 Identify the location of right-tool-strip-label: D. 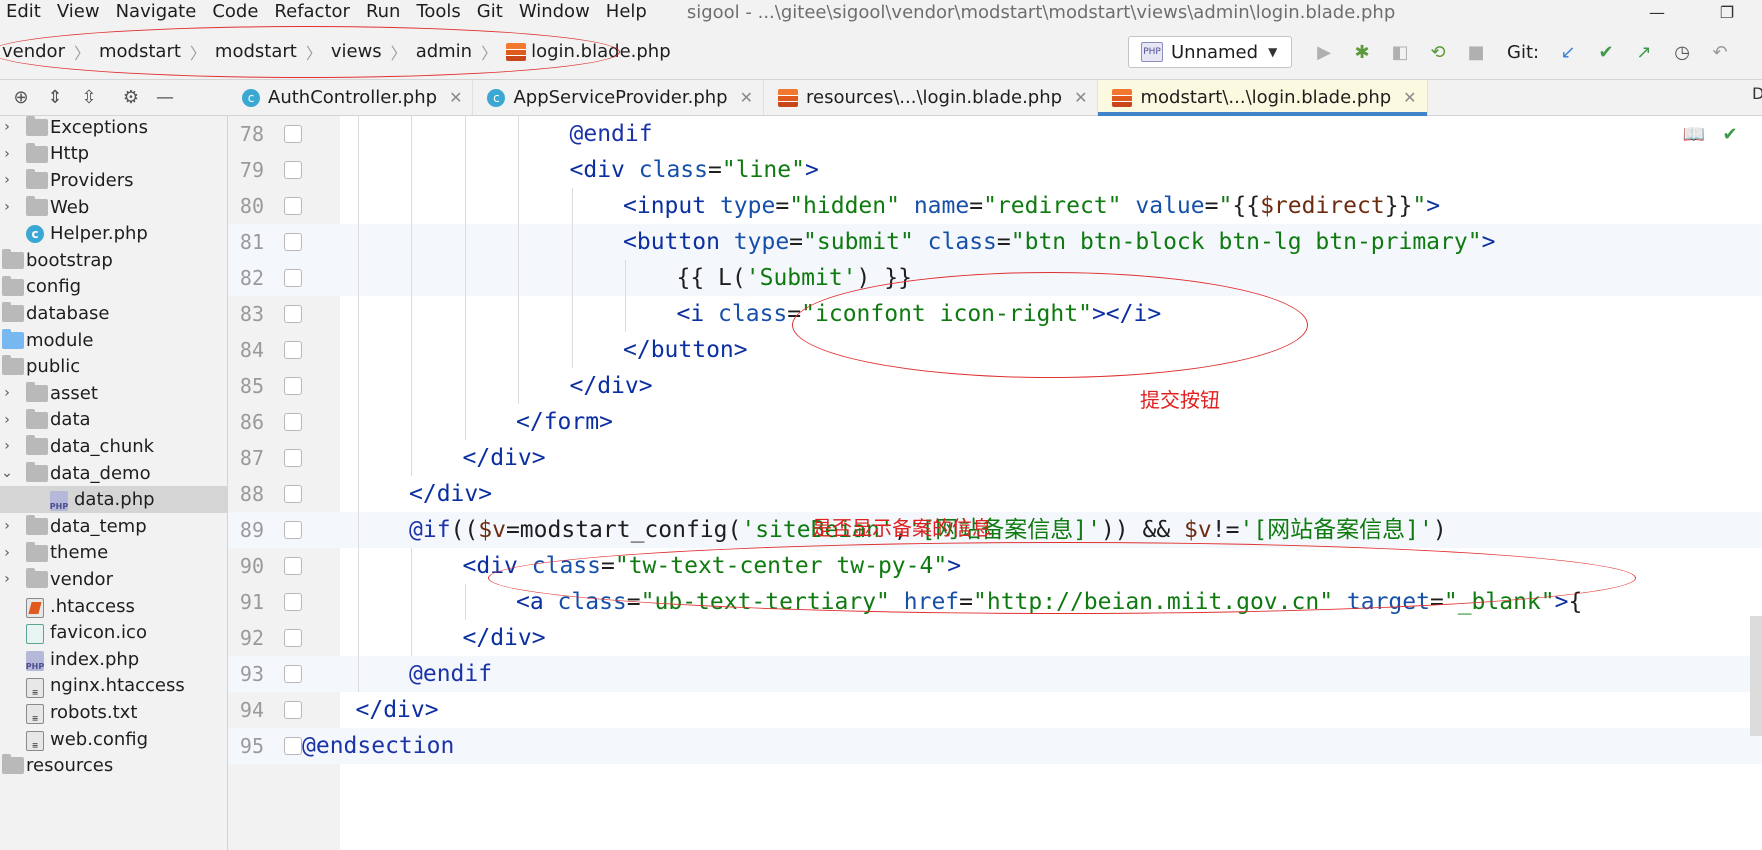
(1757, 93).